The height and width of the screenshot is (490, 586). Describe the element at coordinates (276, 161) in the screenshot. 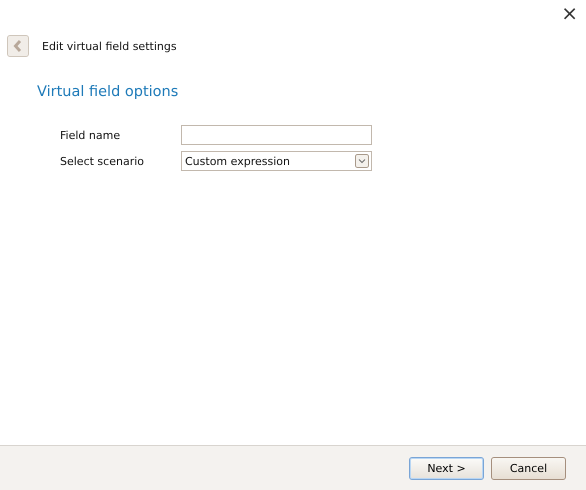

I see `dropdown: Custom expression` at that location.